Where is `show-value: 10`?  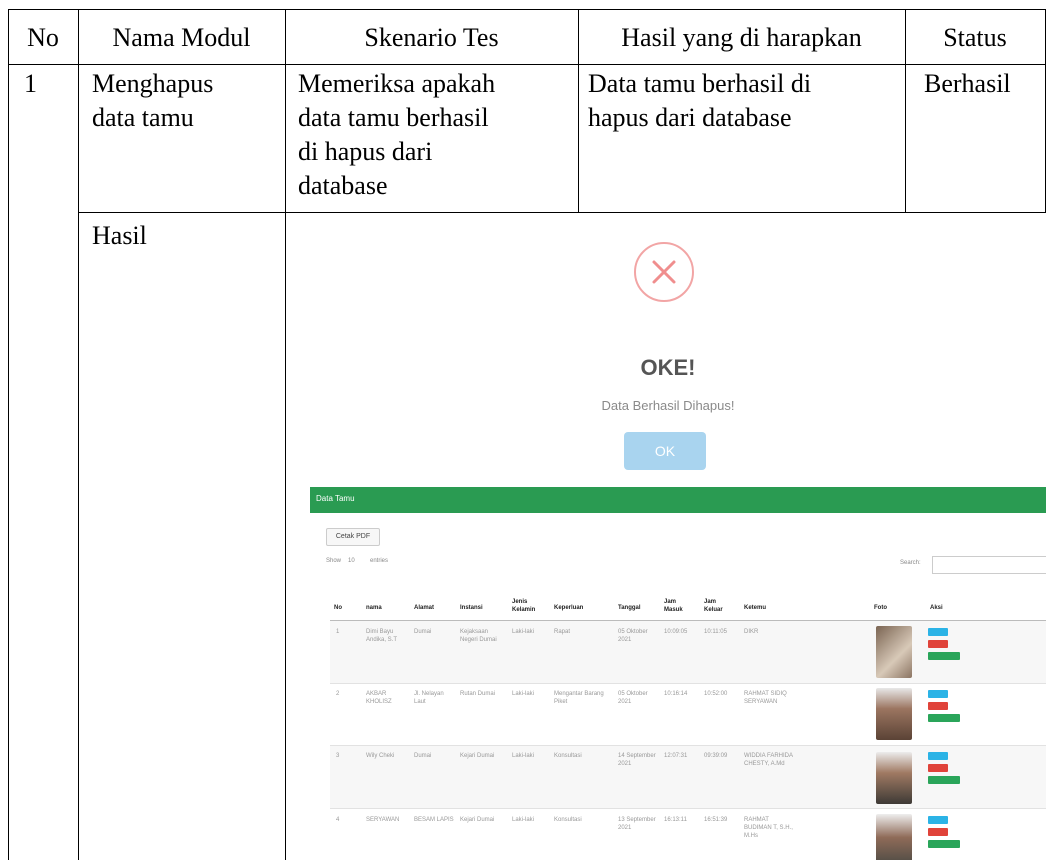 show-value: 10 is located at coordinates (351, 561).